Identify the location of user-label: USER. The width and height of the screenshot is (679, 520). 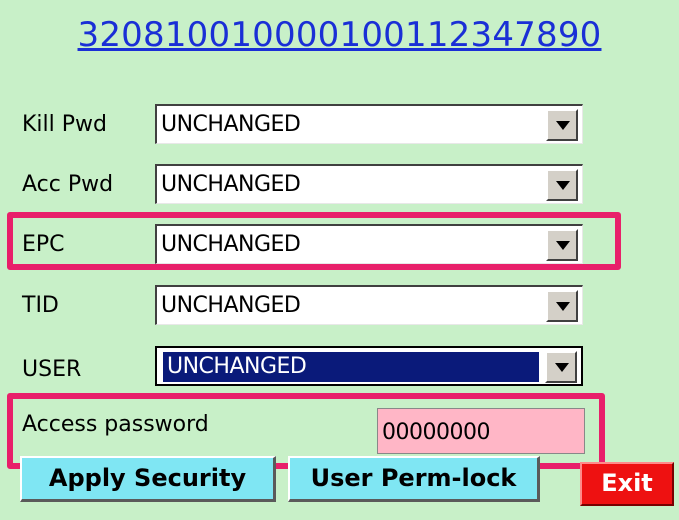
(52, 369).